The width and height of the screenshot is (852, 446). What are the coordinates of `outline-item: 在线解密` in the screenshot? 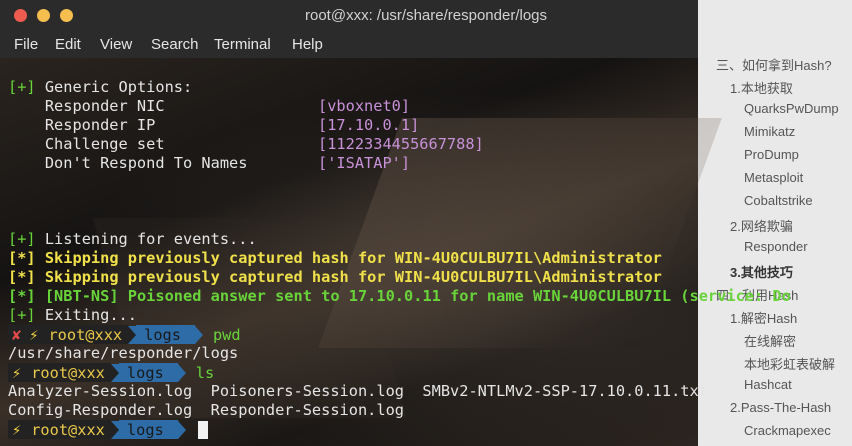 It's located at (770, 340).